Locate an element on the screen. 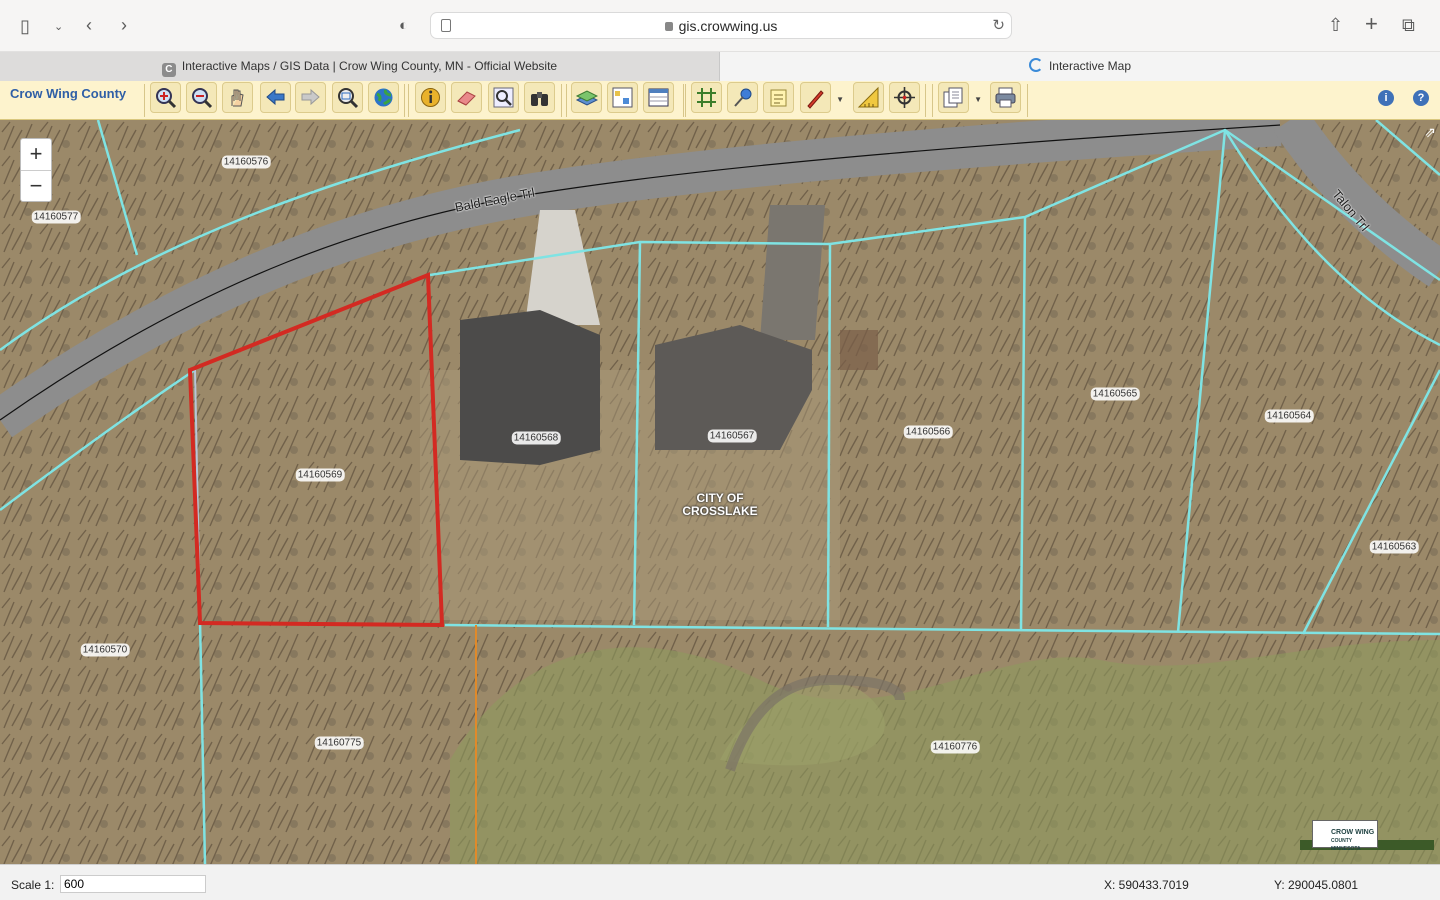  parcel-label: 14160563 is located at coordinates (1394, 547).